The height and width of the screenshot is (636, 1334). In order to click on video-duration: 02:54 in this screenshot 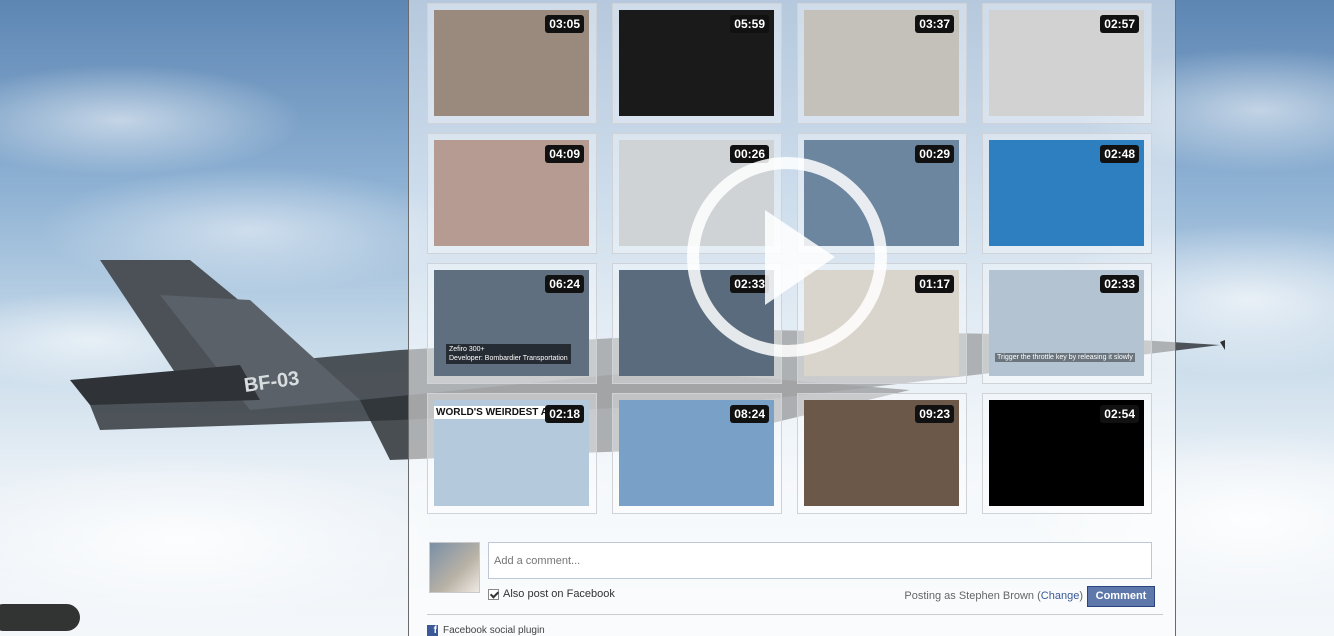, I will do `click(1119, 414)`.